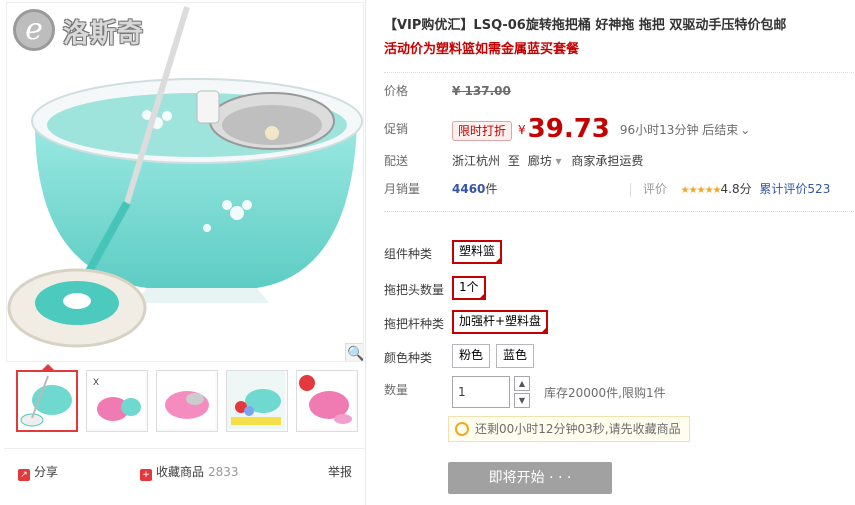 This screenshot has width=855, height=505. What do you see at coordinates (745, 130) in the screenshot?
I see `chevron-down-icon: ⌄` at bounding box center [745, 130].